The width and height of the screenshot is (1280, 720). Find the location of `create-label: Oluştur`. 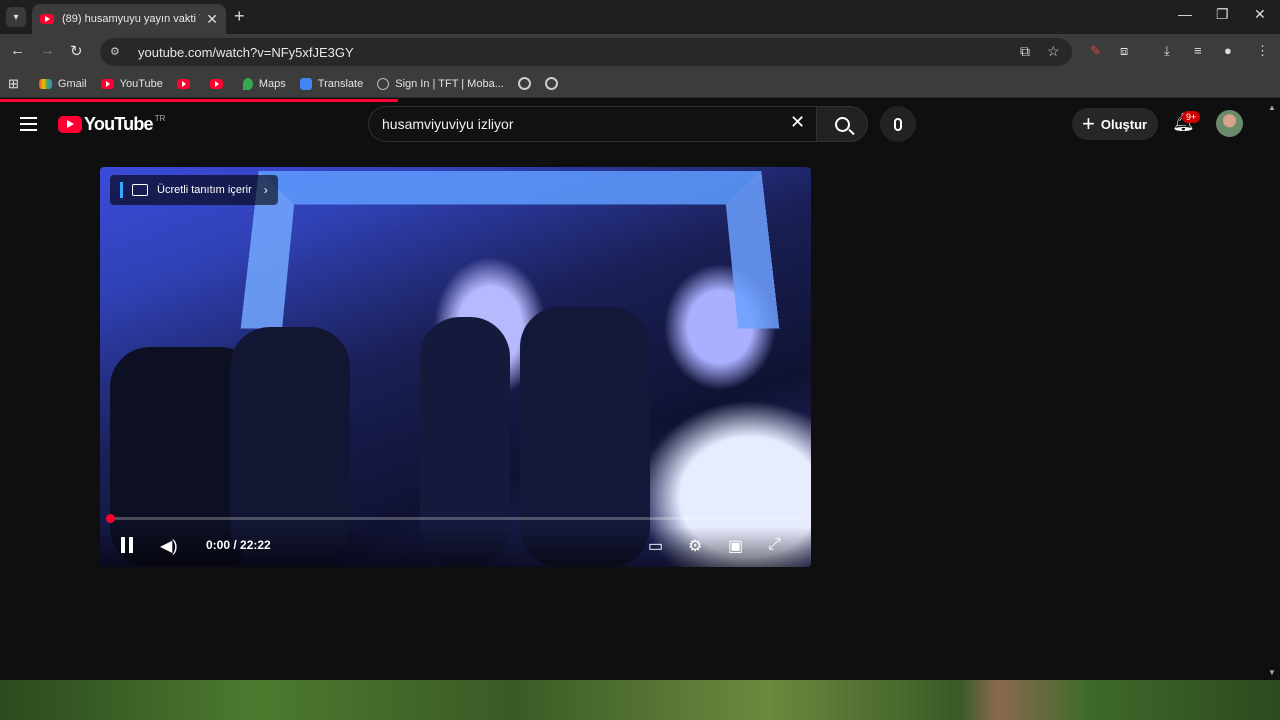

create-label: Oluştur is located at coordinates (1124, 124).